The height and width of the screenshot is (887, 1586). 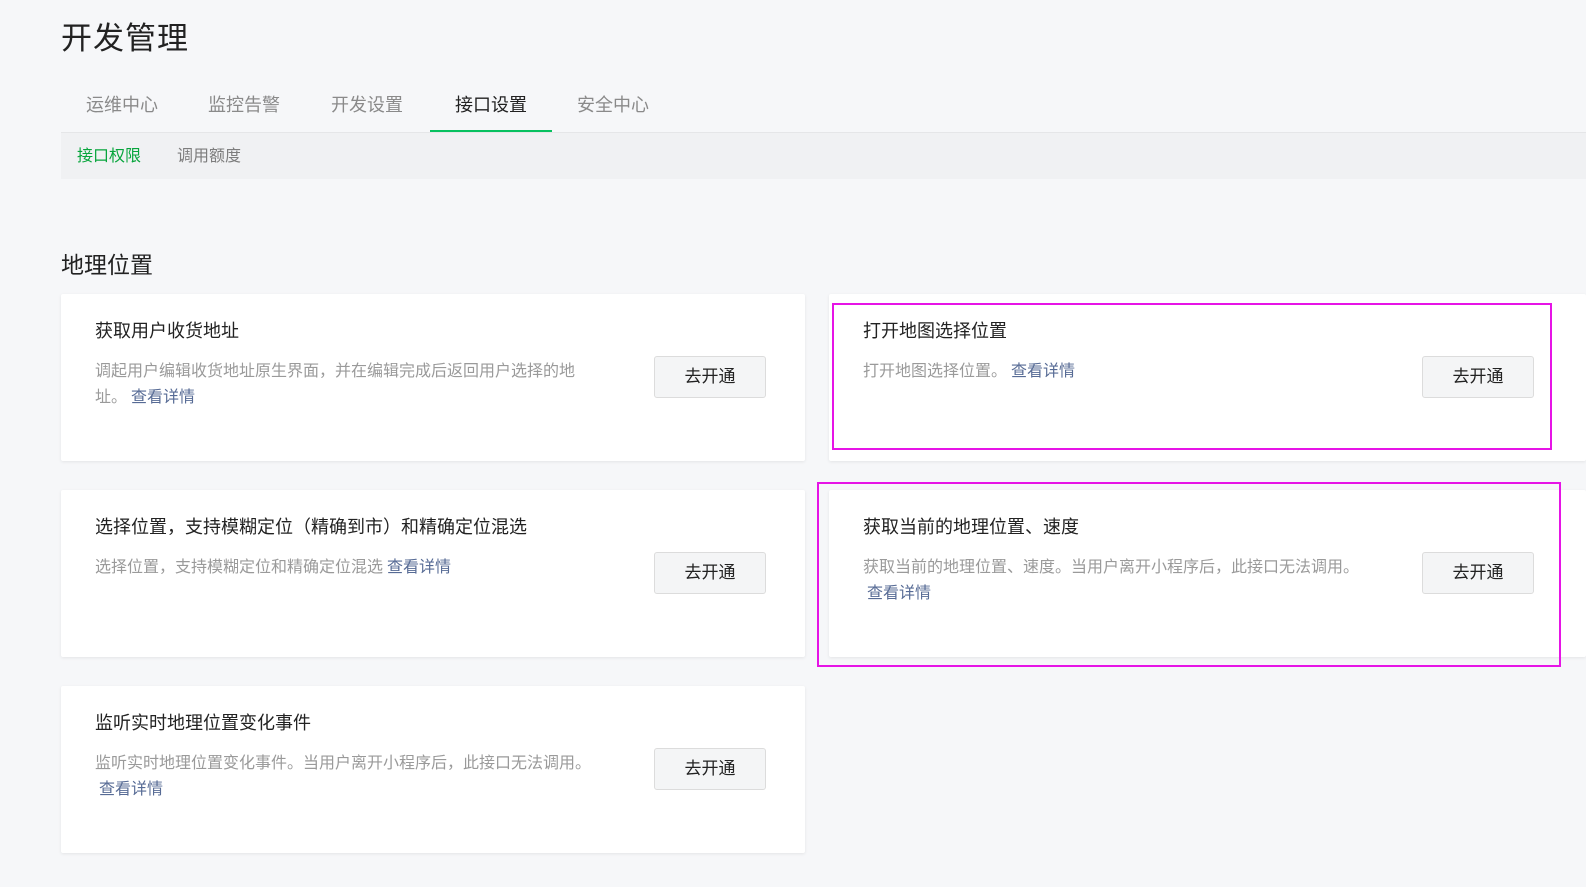 I want to click on card-desc-text: 打开地图选择位置。, so click(x=935, y=370).